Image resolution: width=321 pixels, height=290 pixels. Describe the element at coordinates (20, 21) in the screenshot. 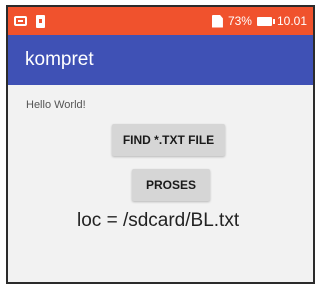

I see `message-icon` at that location.